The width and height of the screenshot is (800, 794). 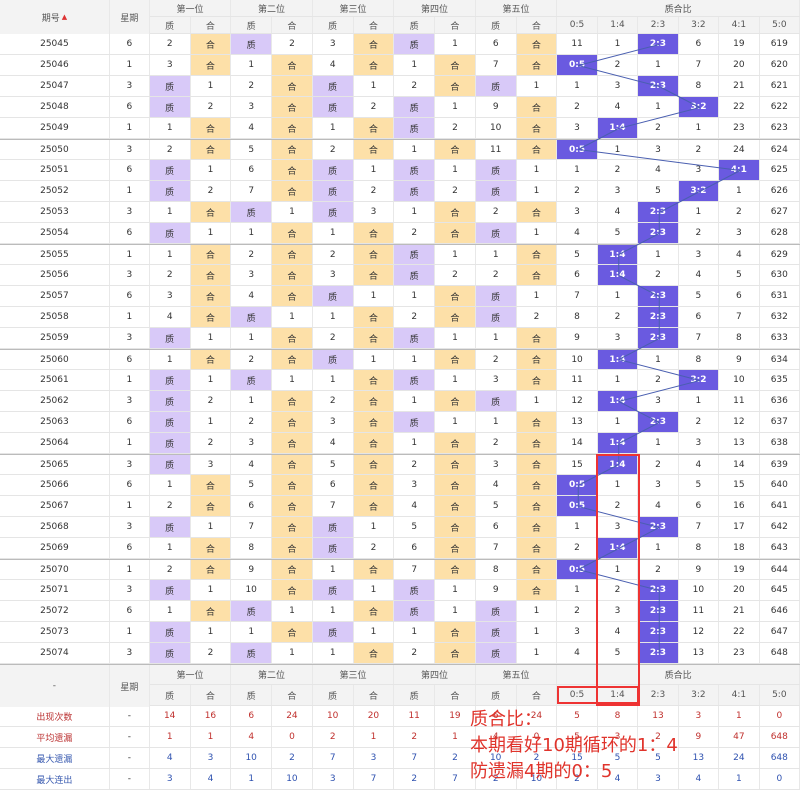 What do you see at coordinates (739, 758) in the screenshot?
I see `stats-ratio-value: 24` at bounding box center [739, 758].